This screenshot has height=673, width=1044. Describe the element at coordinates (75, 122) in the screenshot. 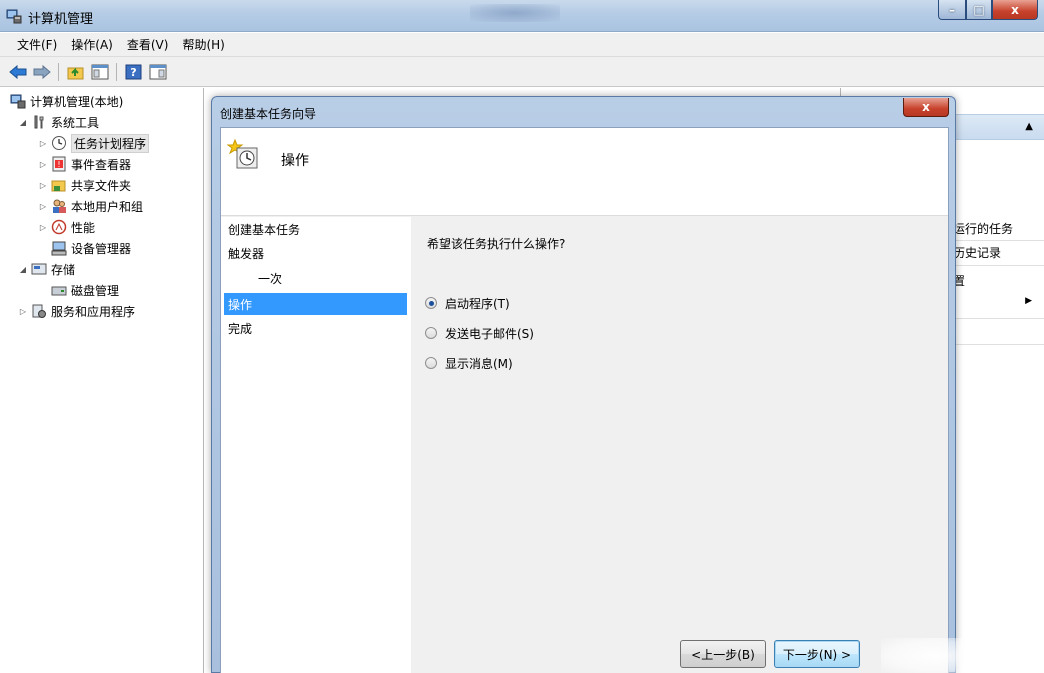

I see `tree-item-label: 系统工具` at that location.